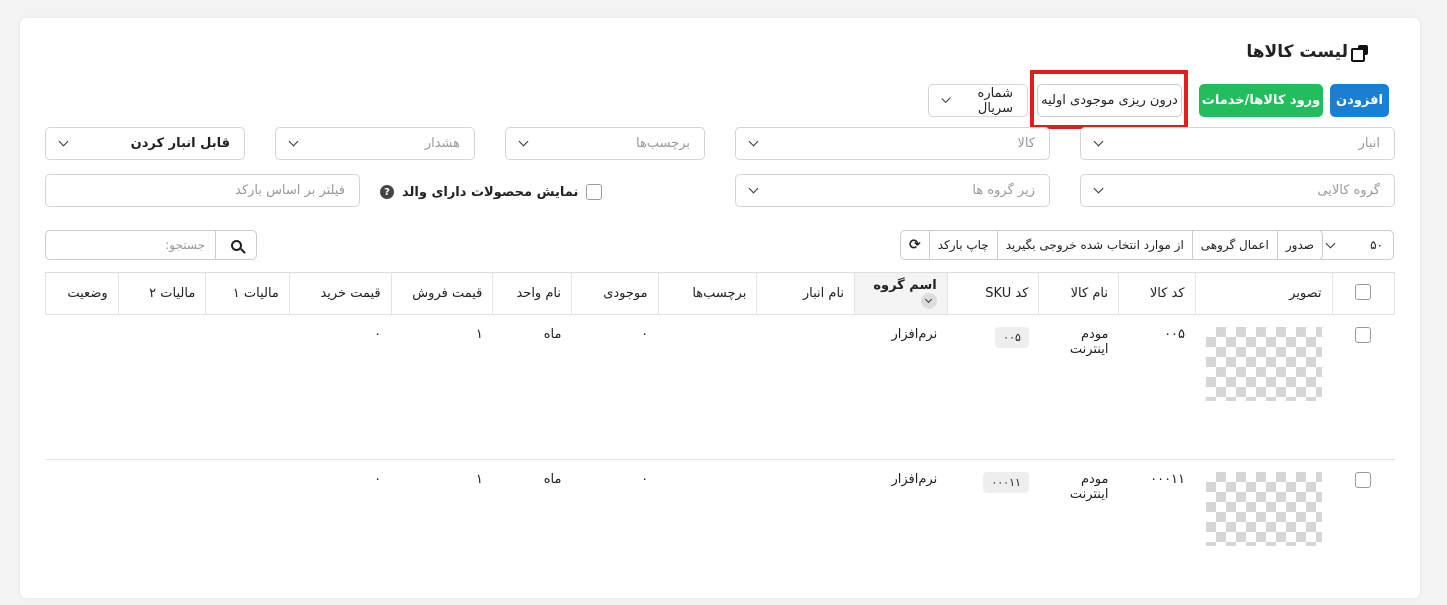 The width and height of the screenshot is (1447, 605). Describe the element at coordinates (892, 190) in the screenshot. I see `subgroup-select: زیر گروه ها` at that location.